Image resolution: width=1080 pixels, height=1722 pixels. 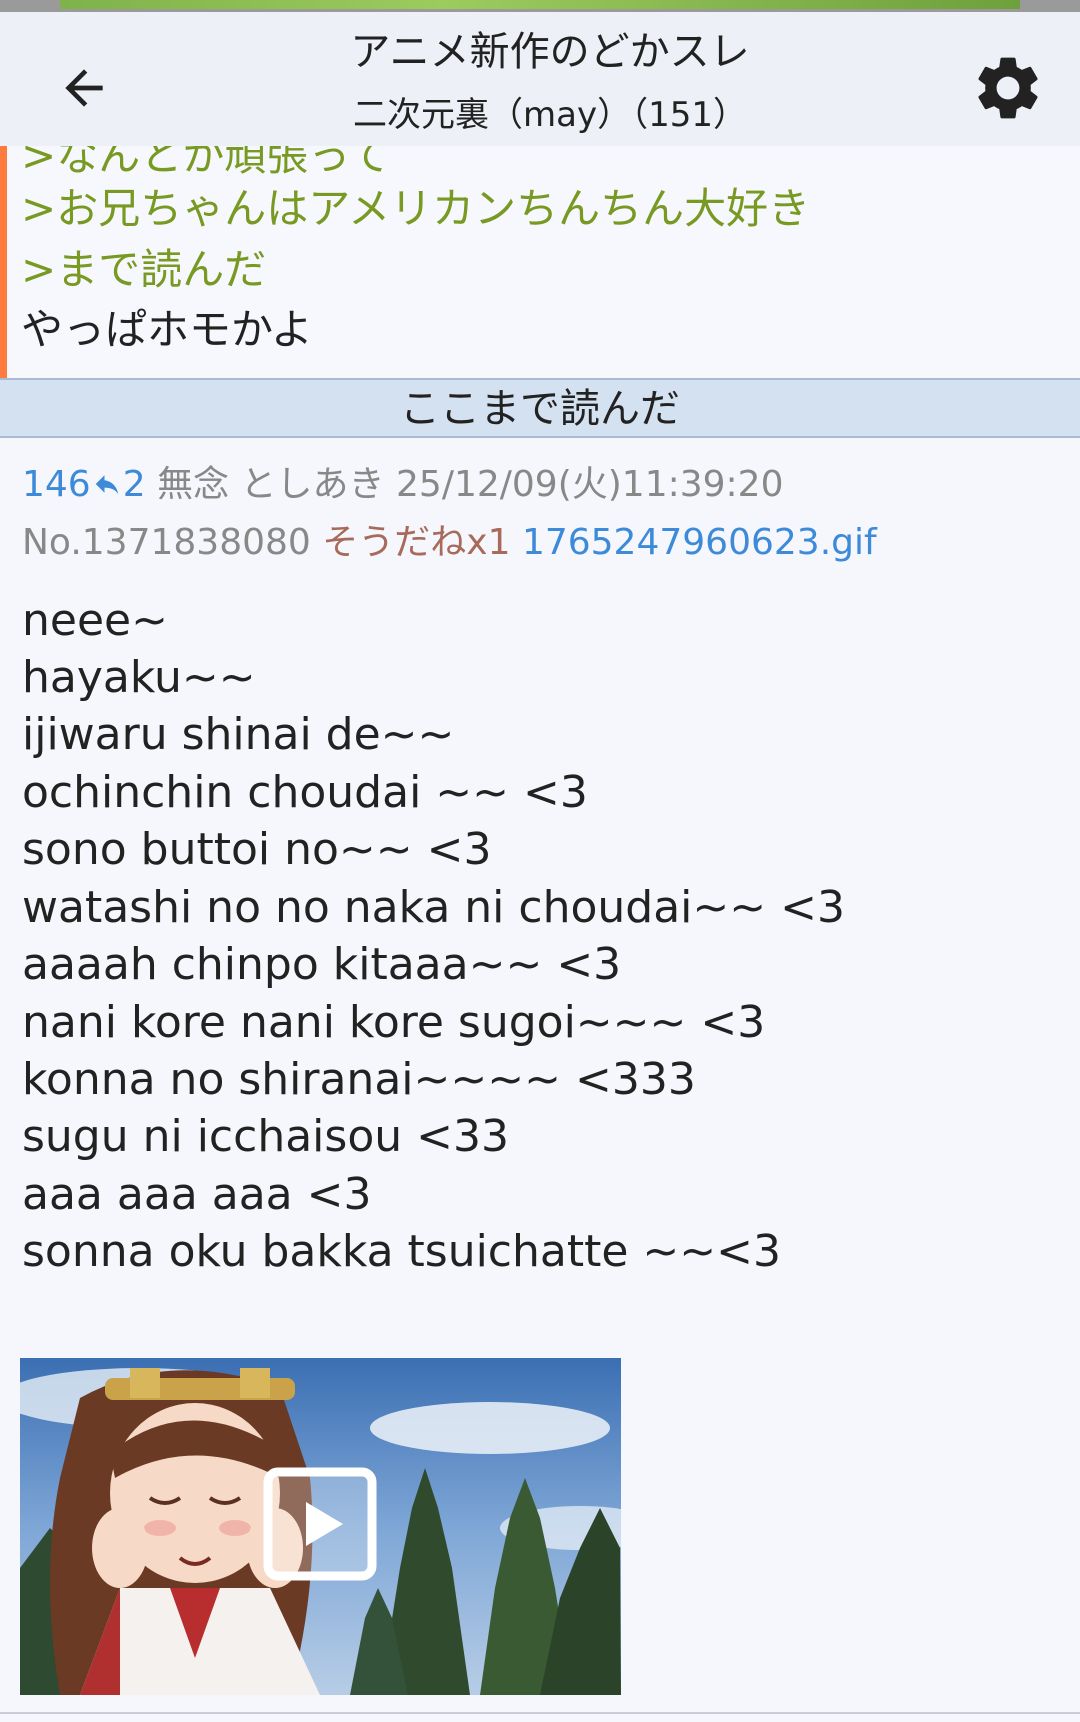 What do you see at coordinates (134, 484) in the screenshot?
I see `reply-count: 2` at bounding box center [134, 484].